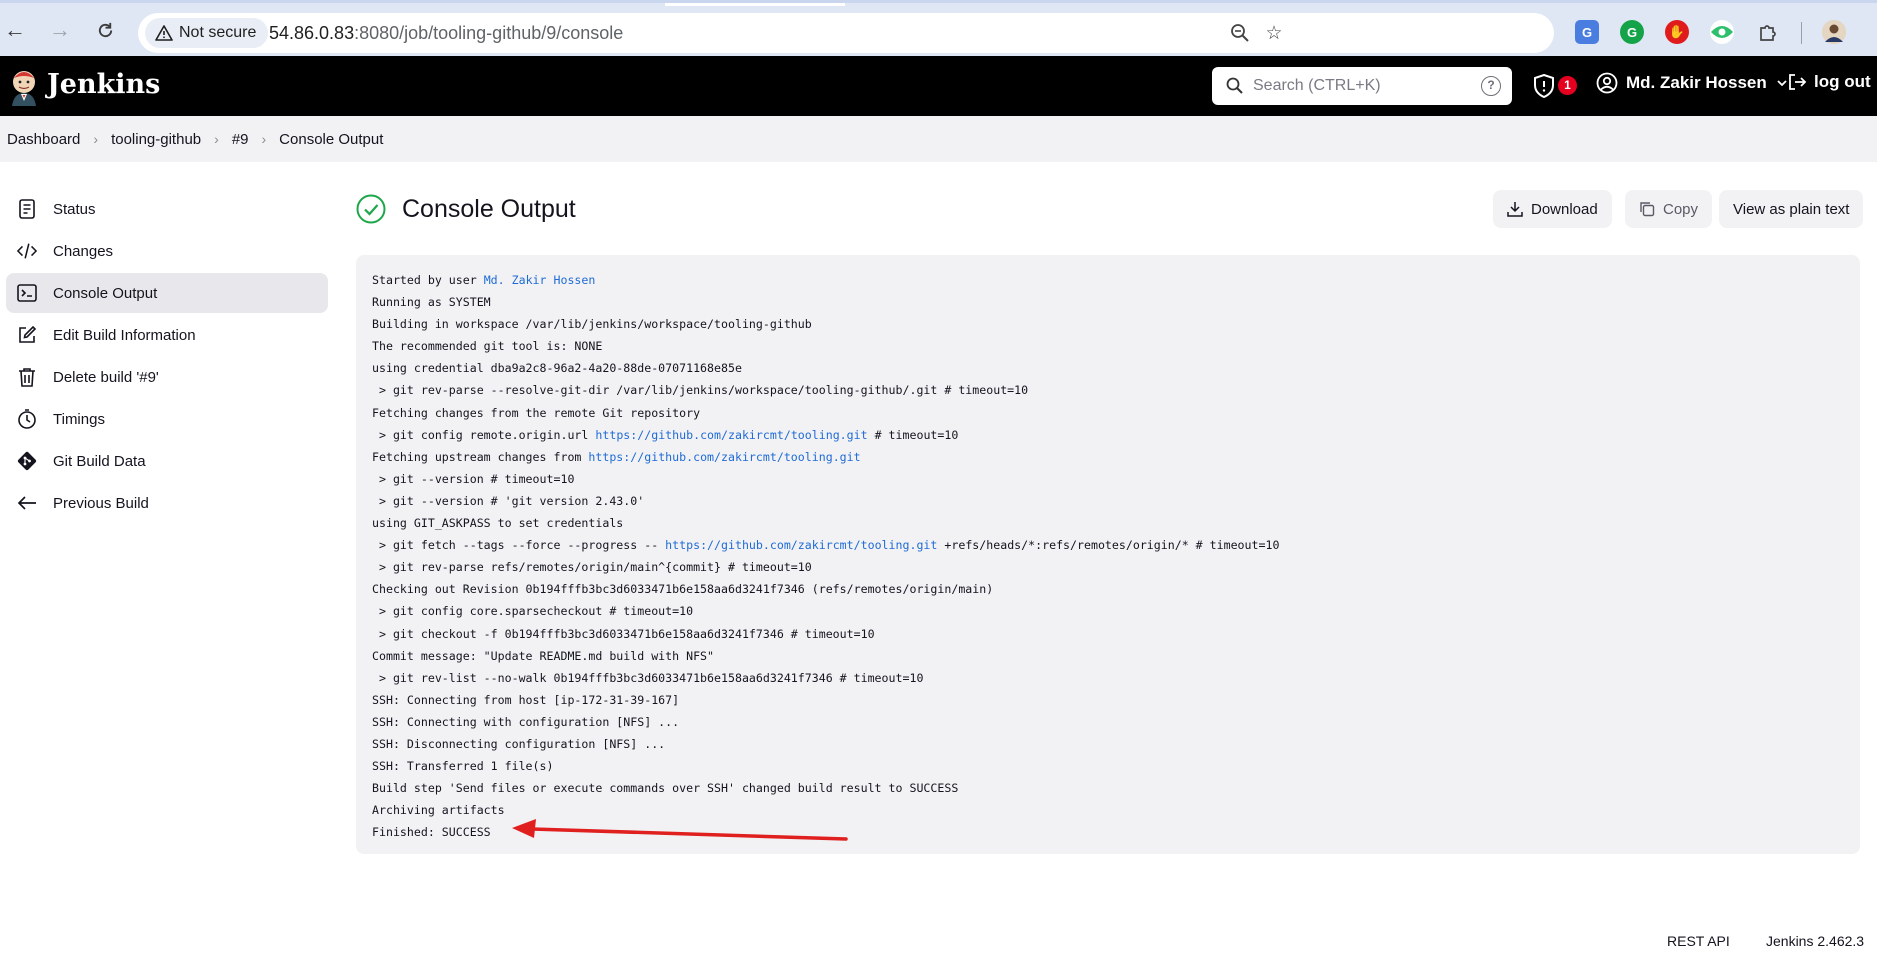 Image resolution: width=1877 pixels, height=965 pixels. What do you see at coordinates (167, 293) in the screenshot?
I see `sidebar-item-console-output: Console Output` at bounding box center [167, 293].